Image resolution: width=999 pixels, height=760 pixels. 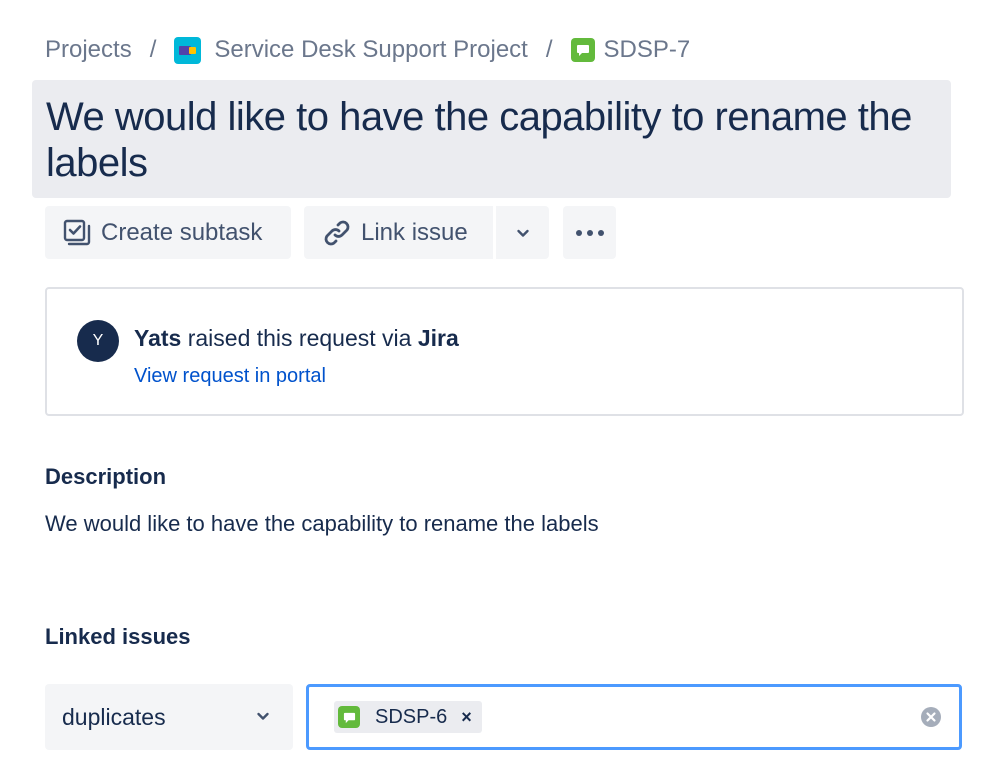 What do you see at coordinates (88, 50) in the screenshot?
I see `breadcrumb-projects-link: Projects` at bounding box center [88, 50].